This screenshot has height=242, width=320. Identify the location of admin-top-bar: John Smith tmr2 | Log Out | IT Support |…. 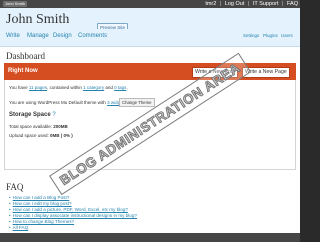
(150, 4).